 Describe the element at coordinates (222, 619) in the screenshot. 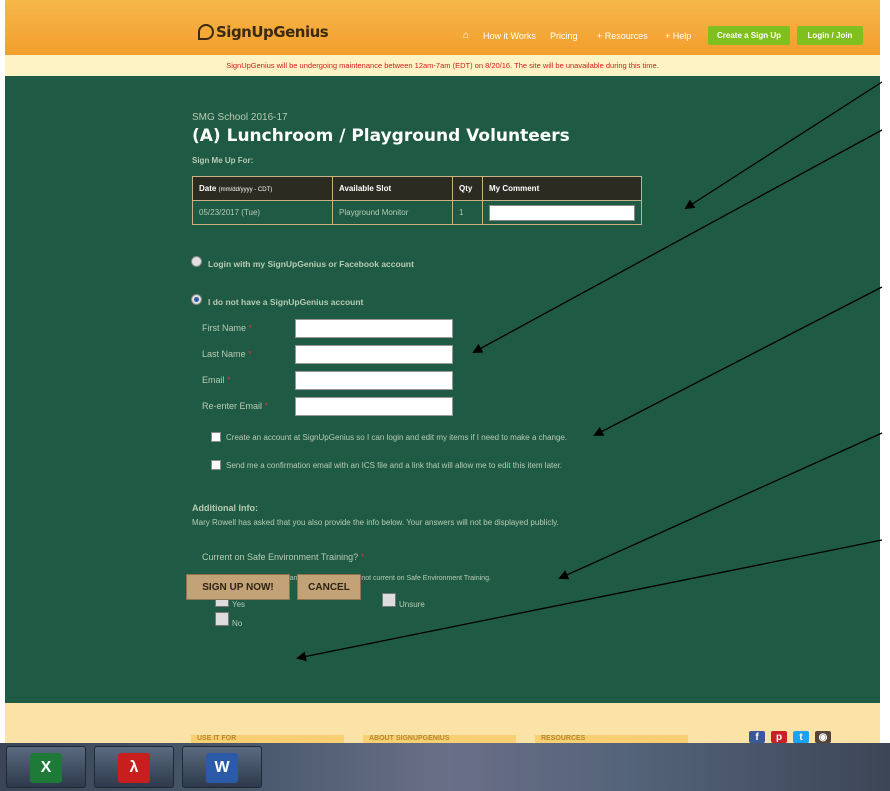

I see `answer-no-checkbox` at that location.